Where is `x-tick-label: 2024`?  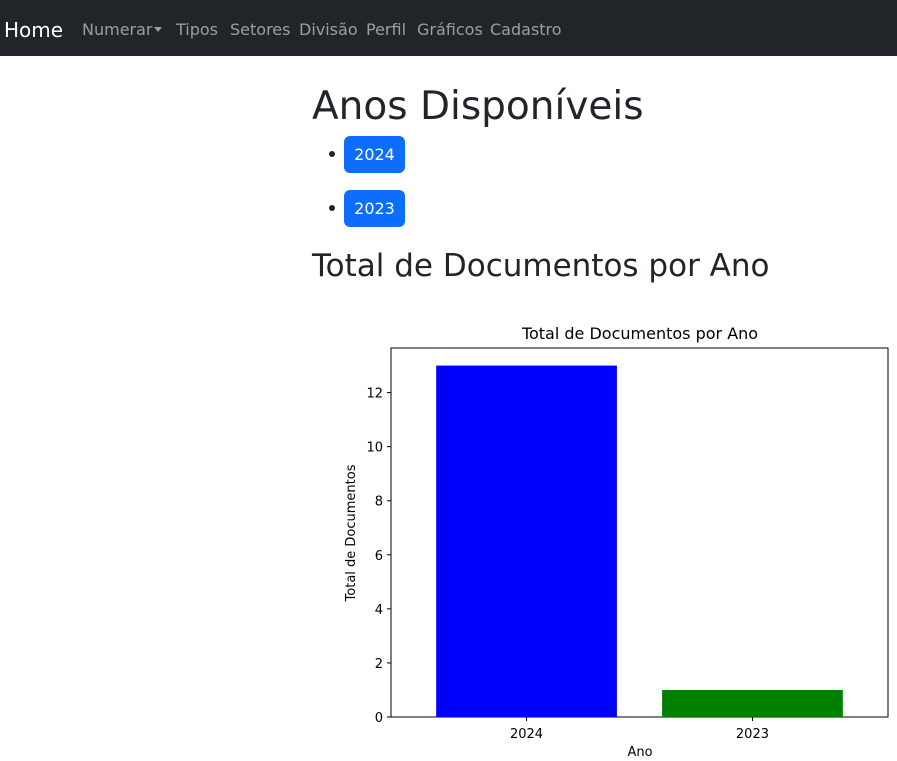
x-tick-label: 2024 is located at coordinates (526, 734).